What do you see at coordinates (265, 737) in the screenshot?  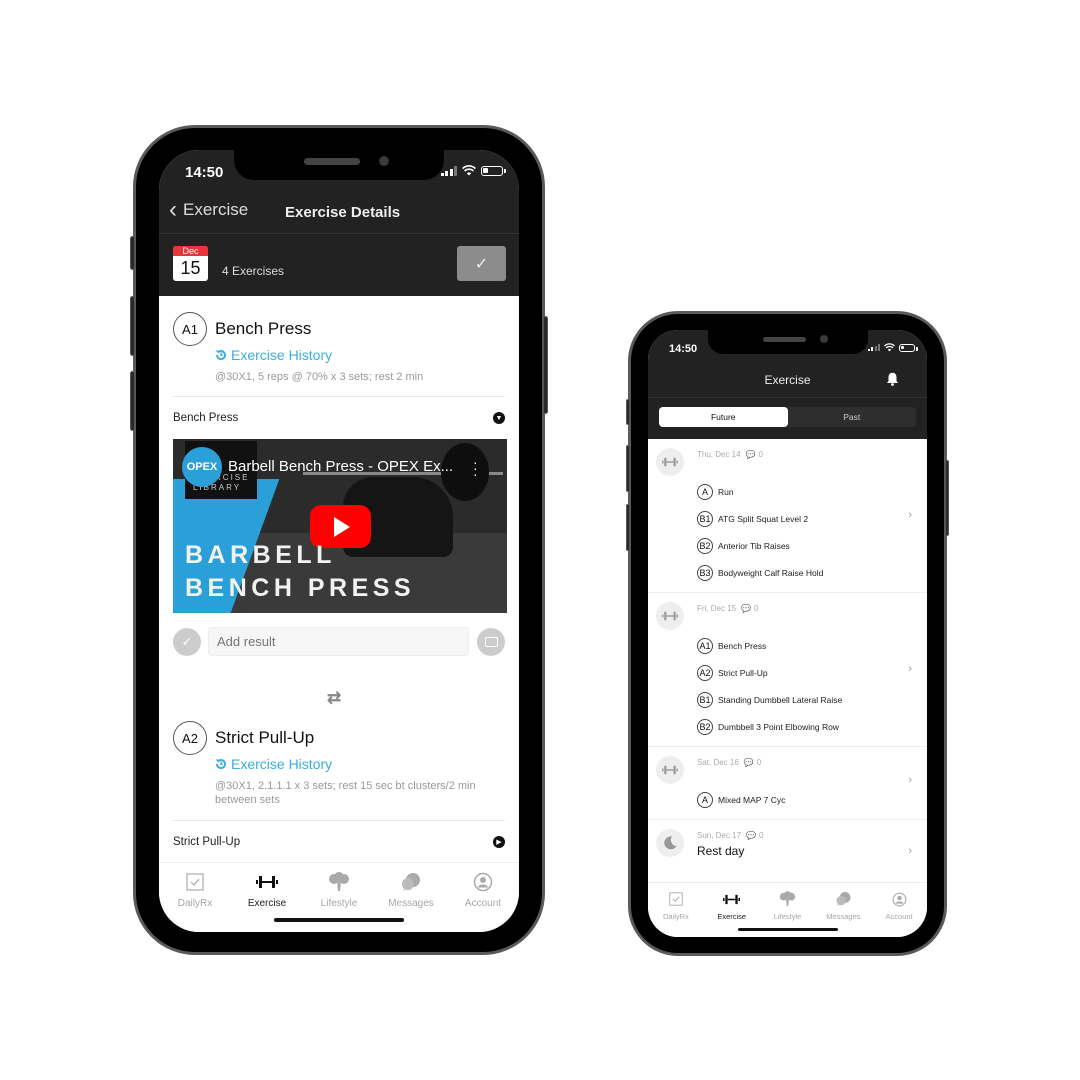 I see `exercise-name: Strict Pull-Up` at bounding box center [265, 737].